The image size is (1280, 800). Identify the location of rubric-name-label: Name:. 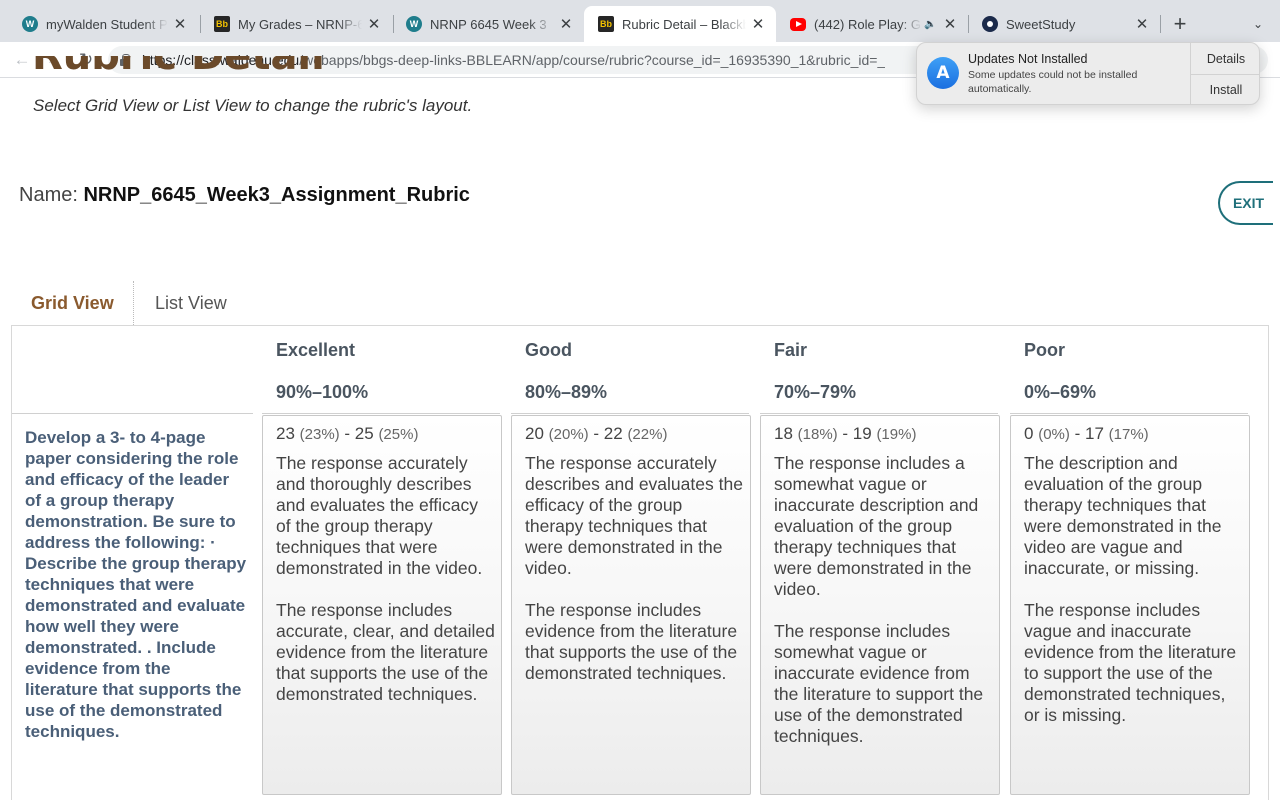
(48, 195).